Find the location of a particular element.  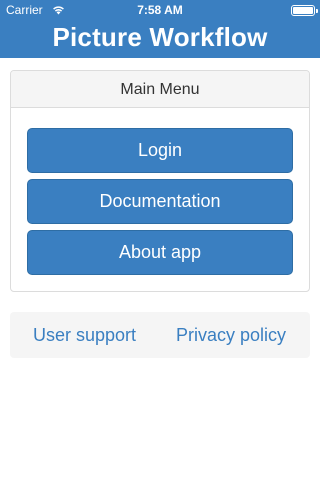

app-header: Carrier 7:58 AM Picture Workflow is located at coordinates (160, 29).